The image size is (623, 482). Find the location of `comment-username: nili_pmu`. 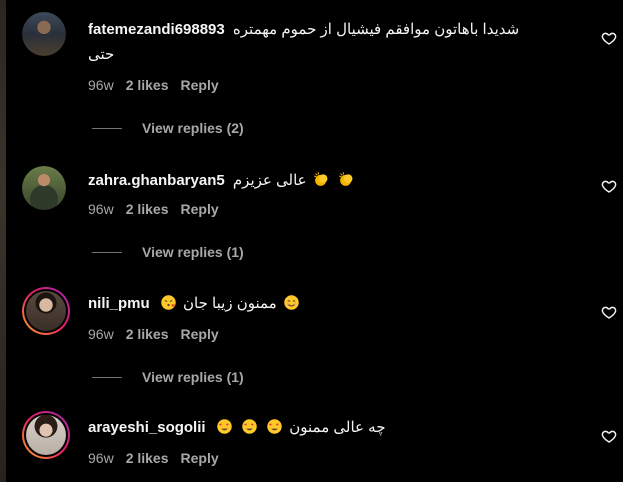

comment-username: nili_pmu is located at coordinates (119, 303).